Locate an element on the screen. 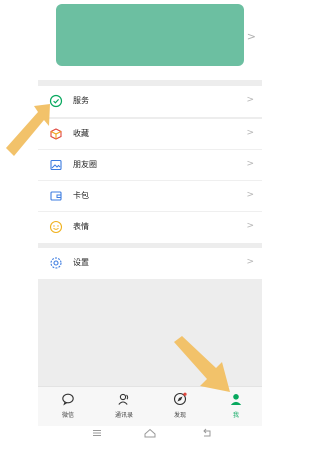  back-icon is located at coordinates (207, 433).